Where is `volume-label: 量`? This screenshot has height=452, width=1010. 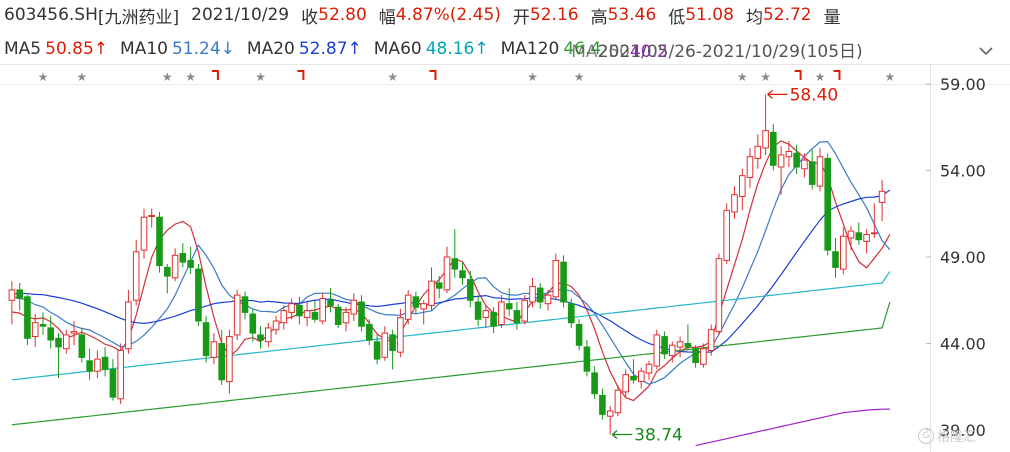
volume-label: 量 is located at coordinates (832, 17).